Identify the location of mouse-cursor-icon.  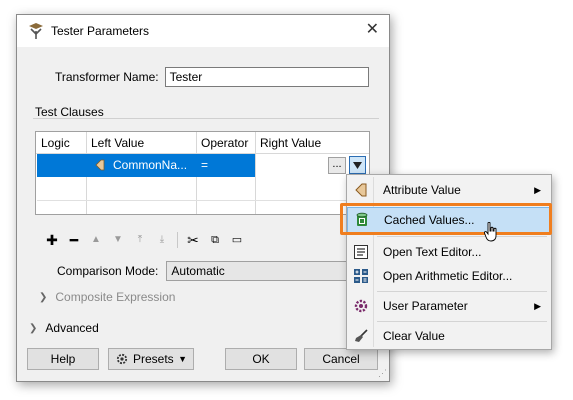
(490, 232).